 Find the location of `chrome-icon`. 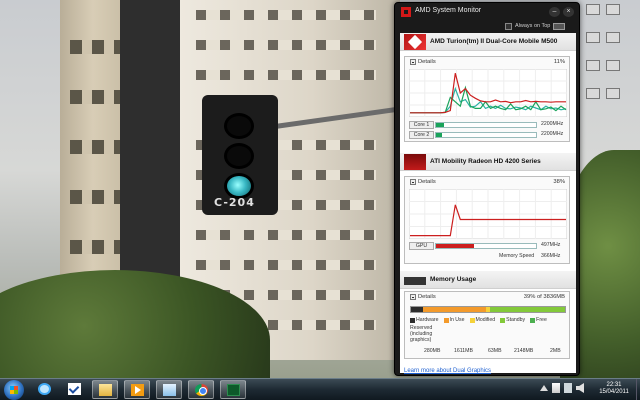

chrome-icon is located at coordinates (201, 390).